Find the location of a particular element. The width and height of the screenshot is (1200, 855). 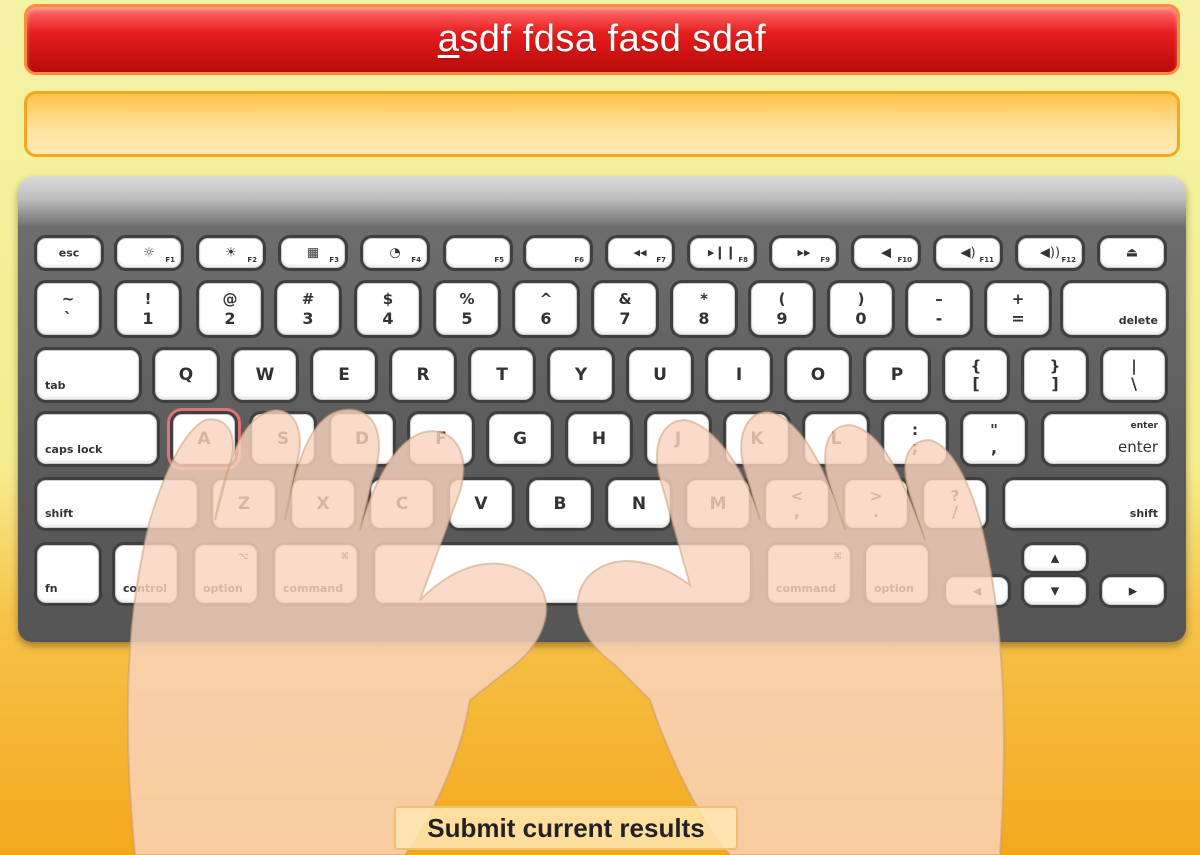

key-label: 7 is located at coordinates (625, 318).